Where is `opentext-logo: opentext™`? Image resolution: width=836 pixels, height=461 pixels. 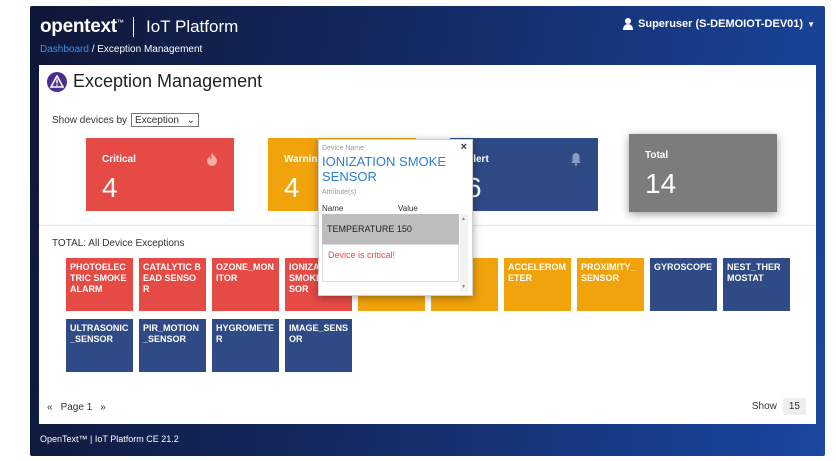
opentext-logo: opentext™ is located at coordinates (82, 27).